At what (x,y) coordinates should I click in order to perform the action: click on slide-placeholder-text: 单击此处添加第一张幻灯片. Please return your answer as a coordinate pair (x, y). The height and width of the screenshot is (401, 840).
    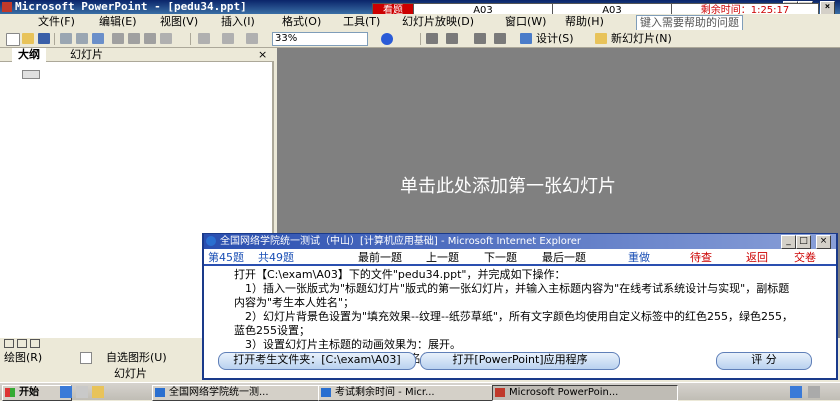
    Looking at the image, I should click on (508, 185).